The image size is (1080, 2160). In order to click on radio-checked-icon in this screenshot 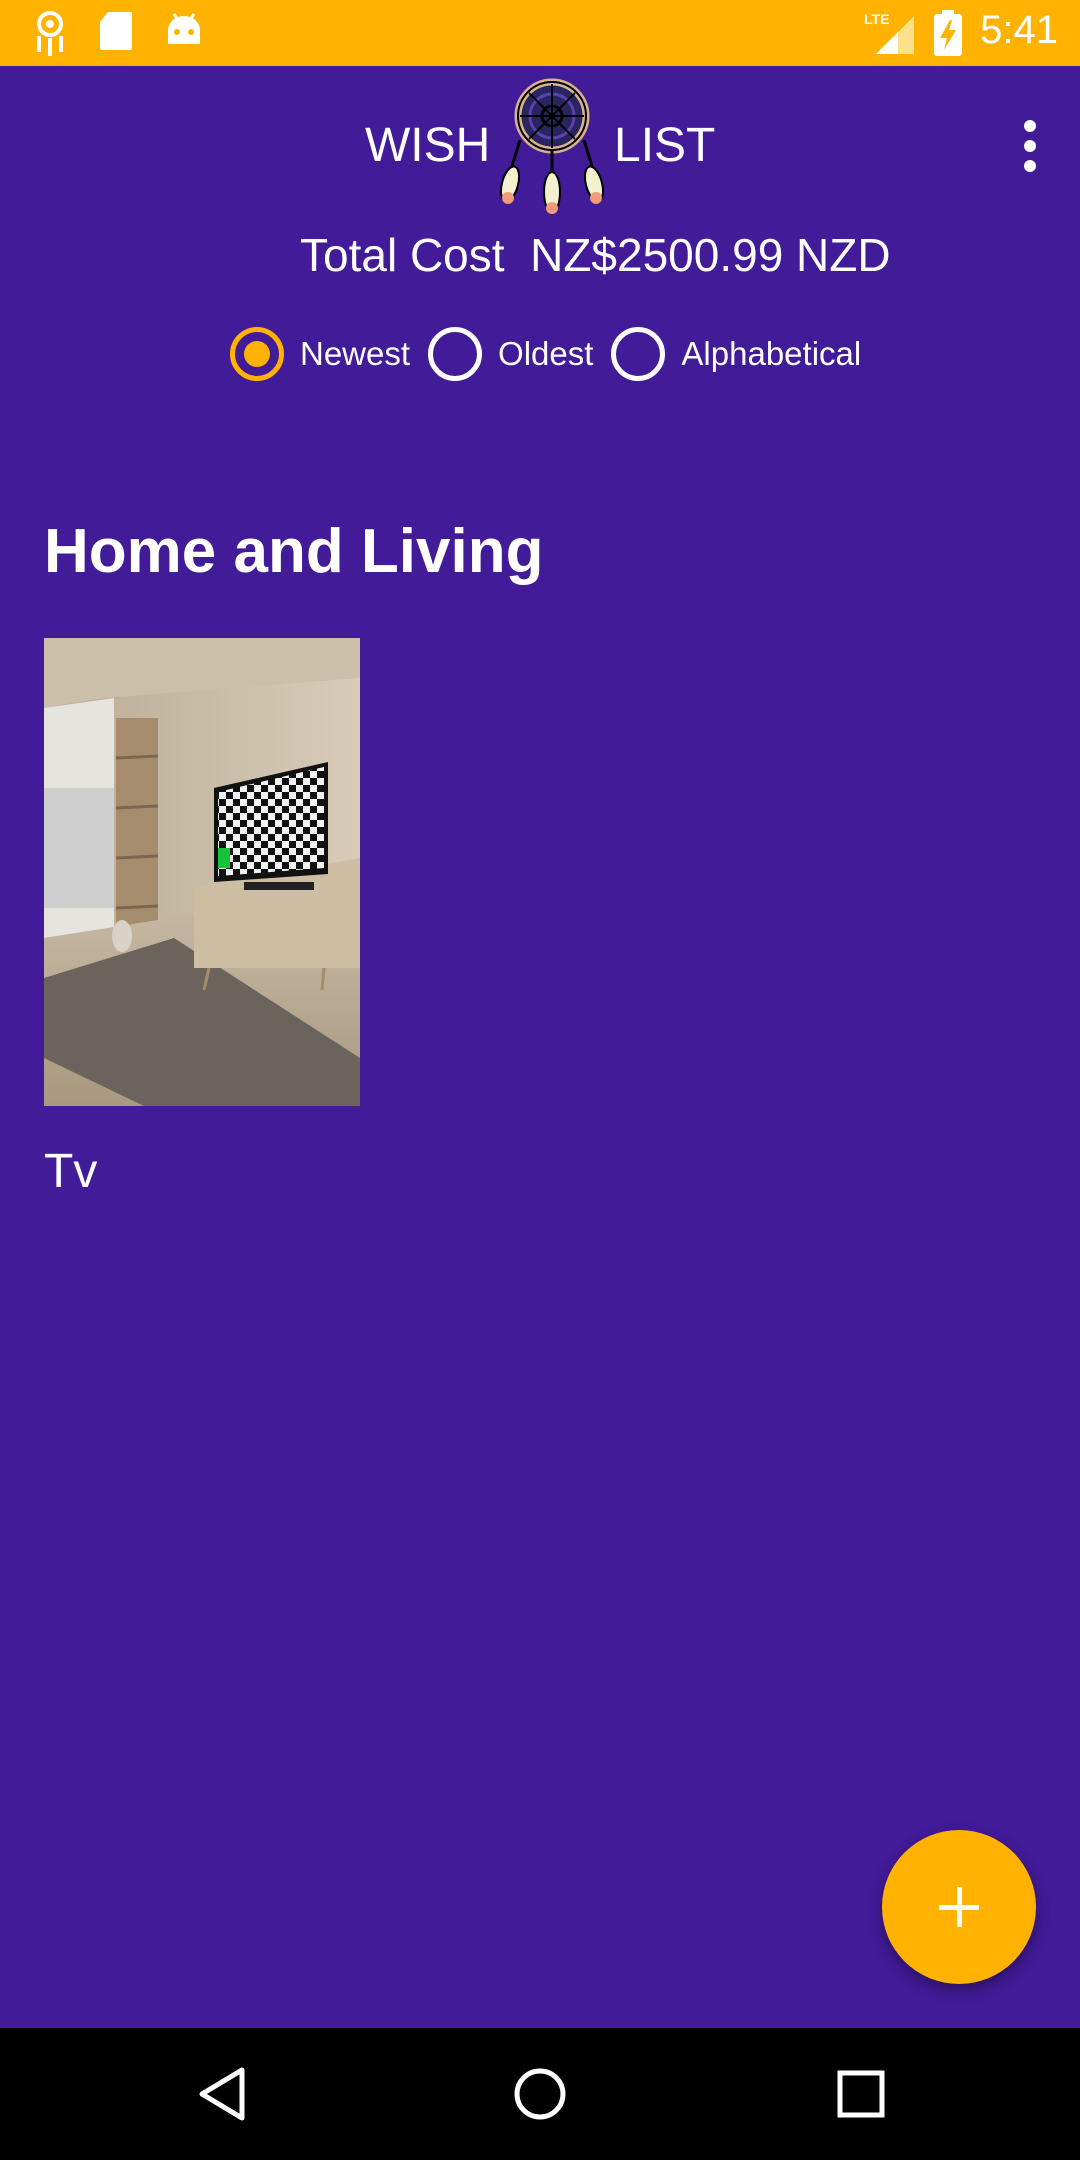, I will do `click(257, 354)`.